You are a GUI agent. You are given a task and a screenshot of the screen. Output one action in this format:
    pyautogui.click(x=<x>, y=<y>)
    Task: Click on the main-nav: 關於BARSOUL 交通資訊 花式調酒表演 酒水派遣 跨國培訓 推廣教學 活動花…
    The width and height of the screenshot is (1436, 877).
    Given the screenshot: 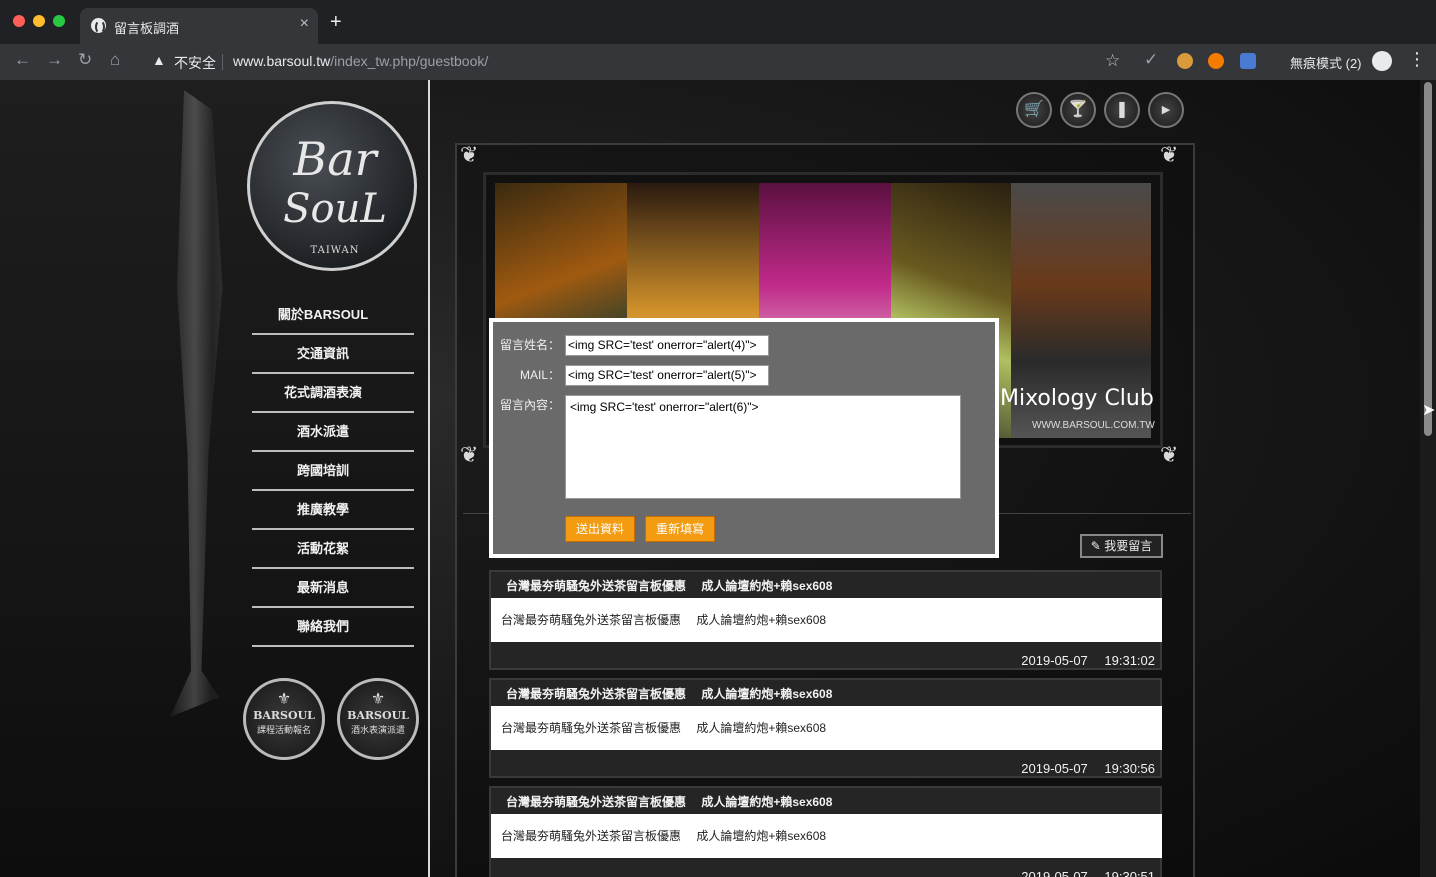 What is the action you would take?
    pyautogui.click(x=333, y=471)
    